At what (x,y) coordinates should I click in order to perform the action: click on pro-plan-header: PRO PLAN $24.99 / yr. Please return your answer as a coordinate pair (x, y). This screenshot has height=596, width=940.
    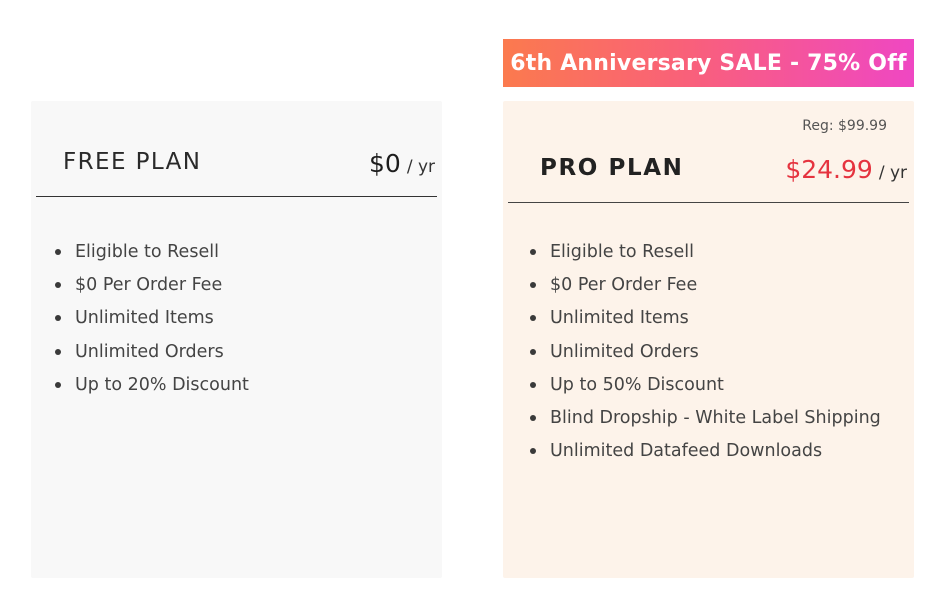
    Looking at the image, I should click on (708, 175).